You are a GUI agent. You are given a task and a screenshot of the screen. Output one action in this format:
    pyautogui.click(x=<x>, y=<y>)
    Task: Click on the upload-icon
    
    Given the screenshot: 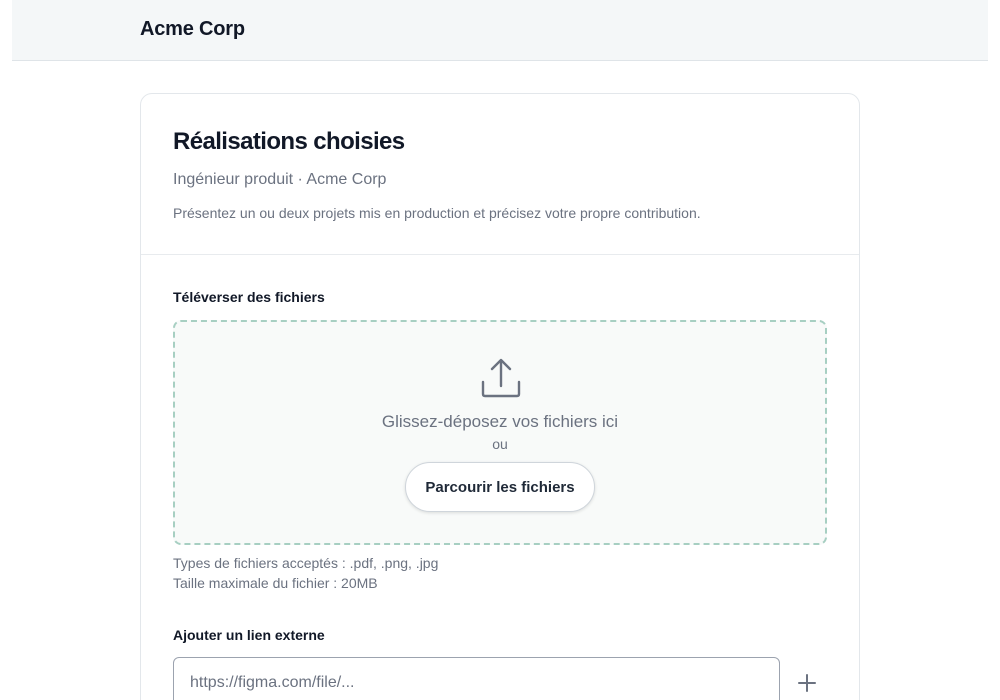 What is the action you would take?
    pyautogui.click(x=501, y=378)
    